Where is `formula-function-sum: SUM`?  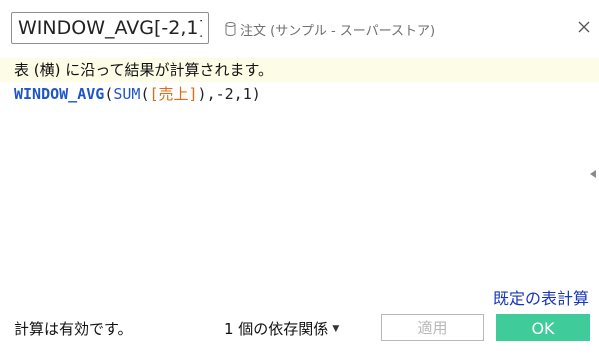
formula-function-sum: SUM is located at coordinates (127, 94).